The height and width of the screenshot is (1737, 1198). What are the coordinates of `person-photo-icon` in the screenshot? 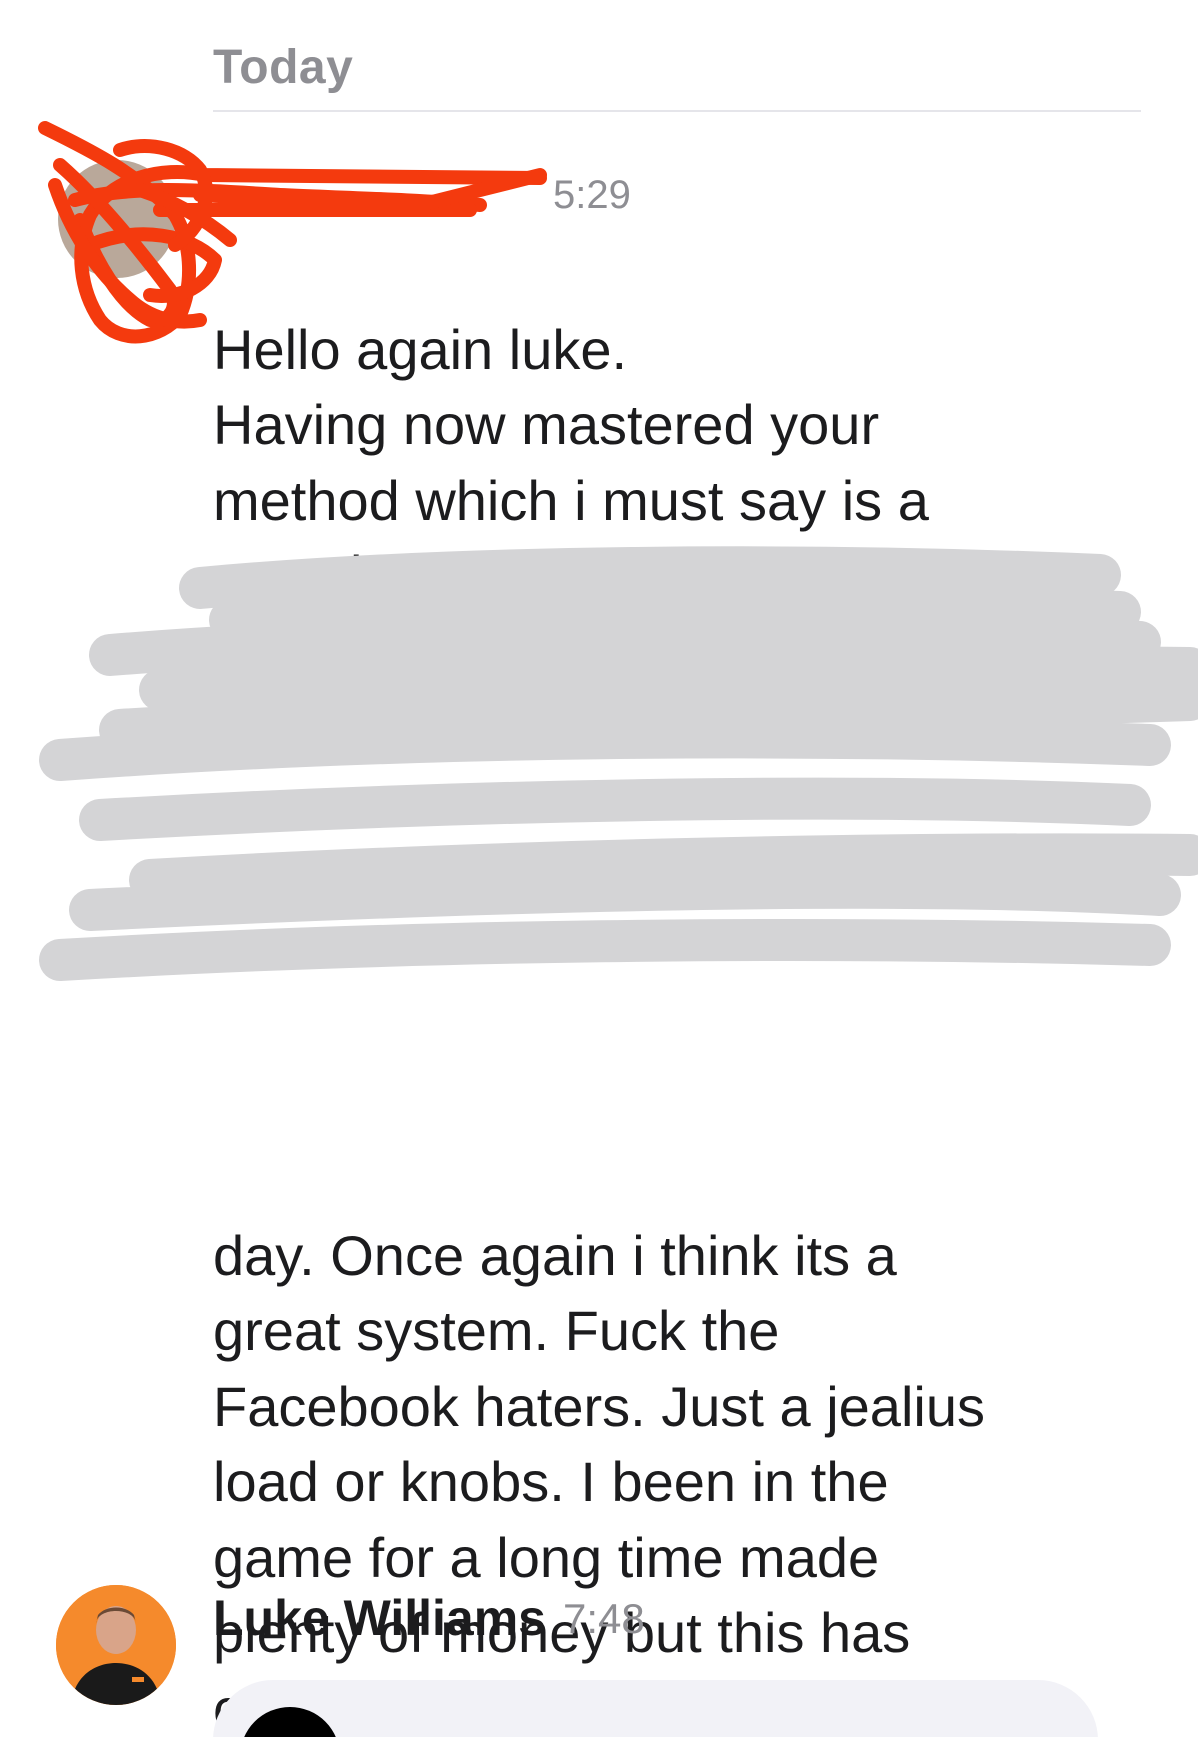 It's located at (116, 1645).